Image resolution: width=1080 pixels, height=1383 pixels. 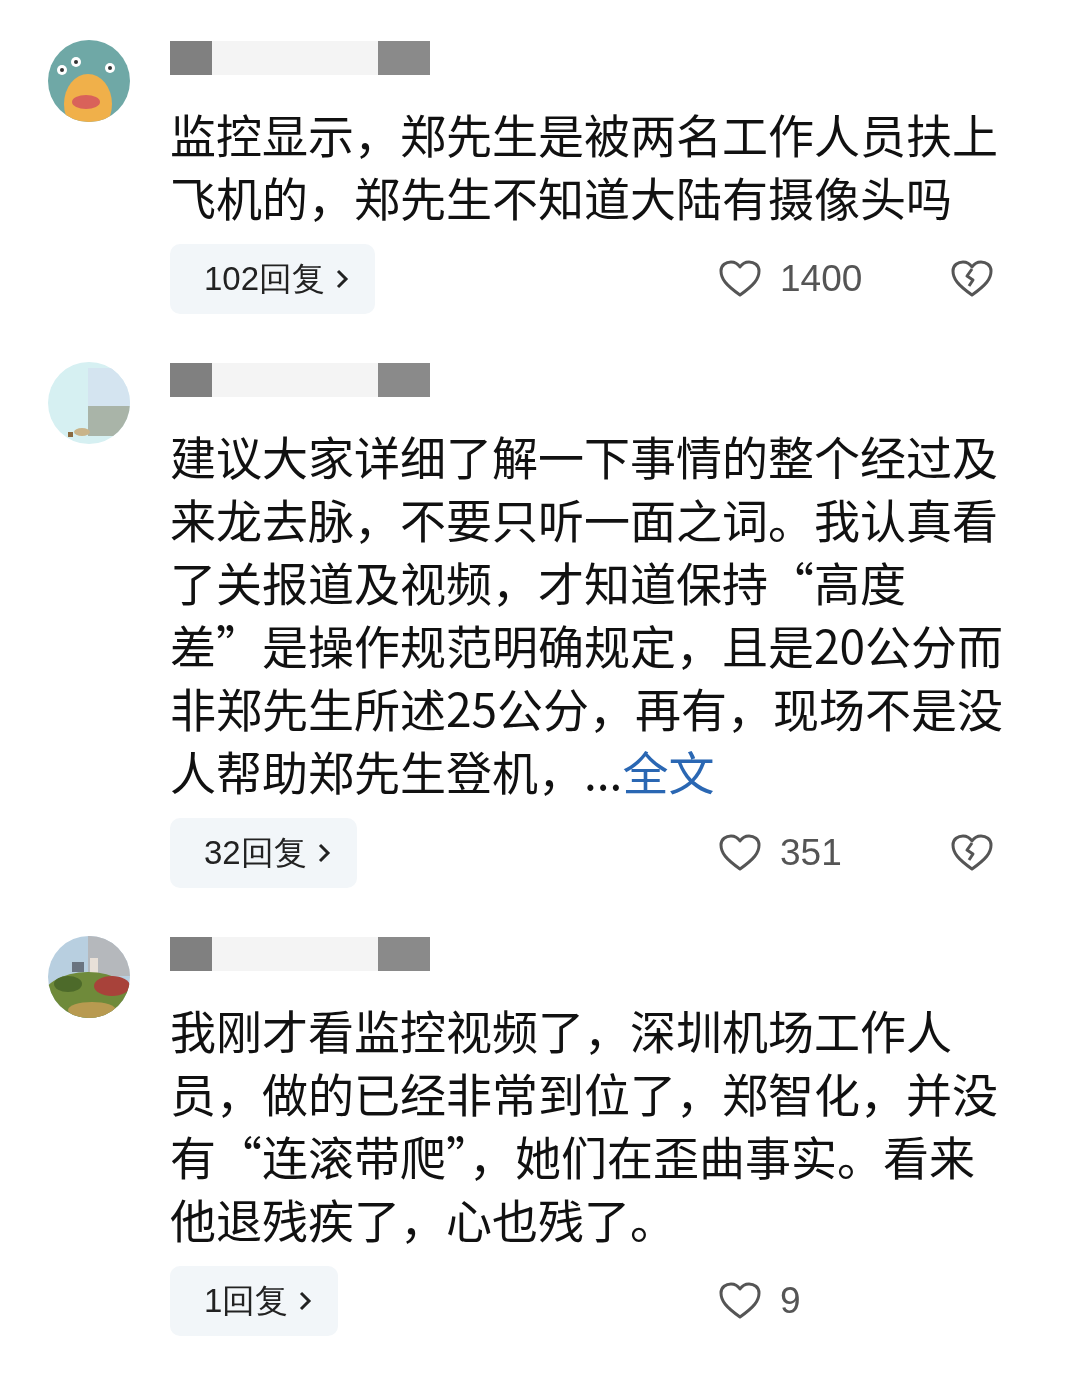 What do you see at coordinates (584, 165) in the screenshot?
I see `comment-text: 监控显示，郑先生是被两名工作人员扶上飞机的，郑先生不知道大陆有摄像头吗` at bounding box center [584, 165].